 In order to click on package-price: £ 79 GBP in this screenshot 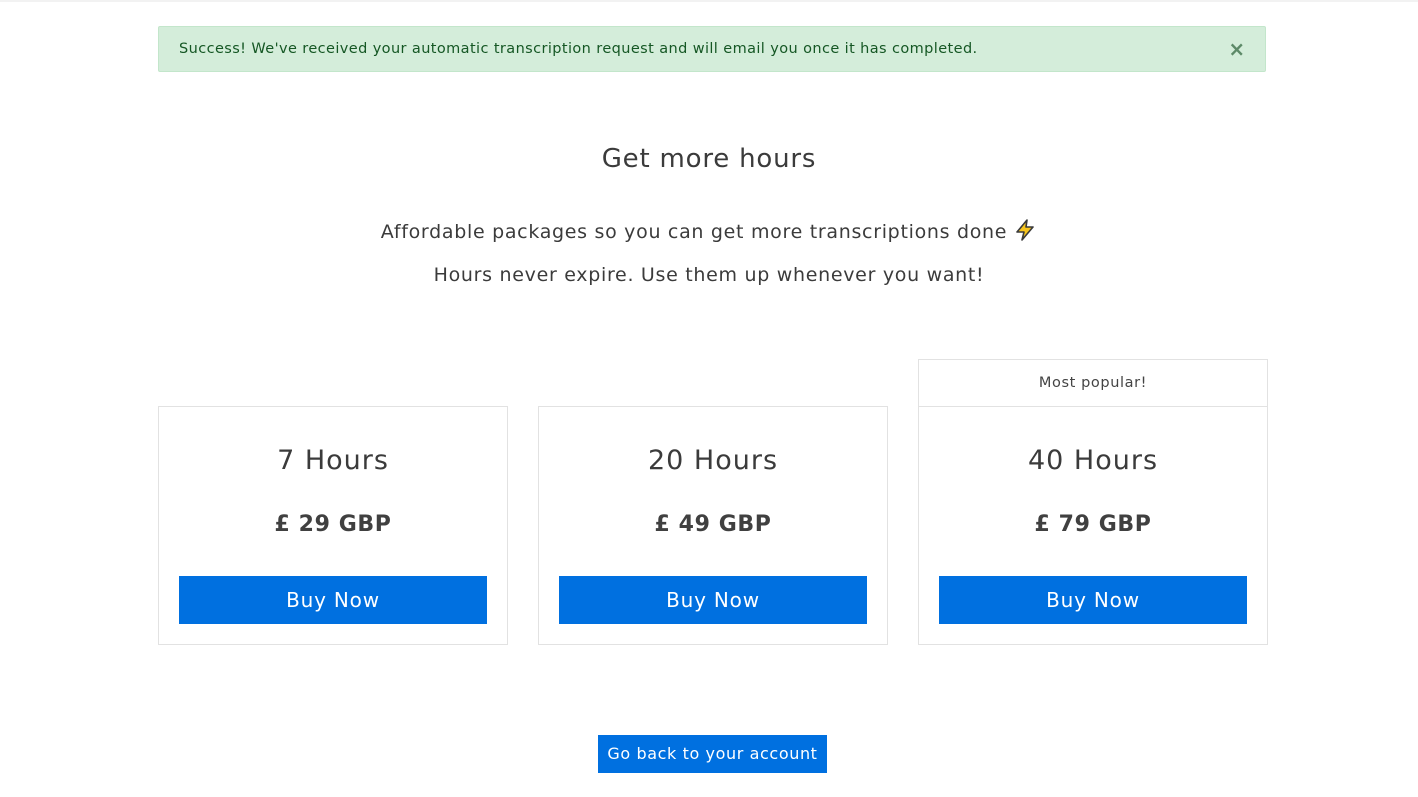, I will do `click(1093, 524)`.